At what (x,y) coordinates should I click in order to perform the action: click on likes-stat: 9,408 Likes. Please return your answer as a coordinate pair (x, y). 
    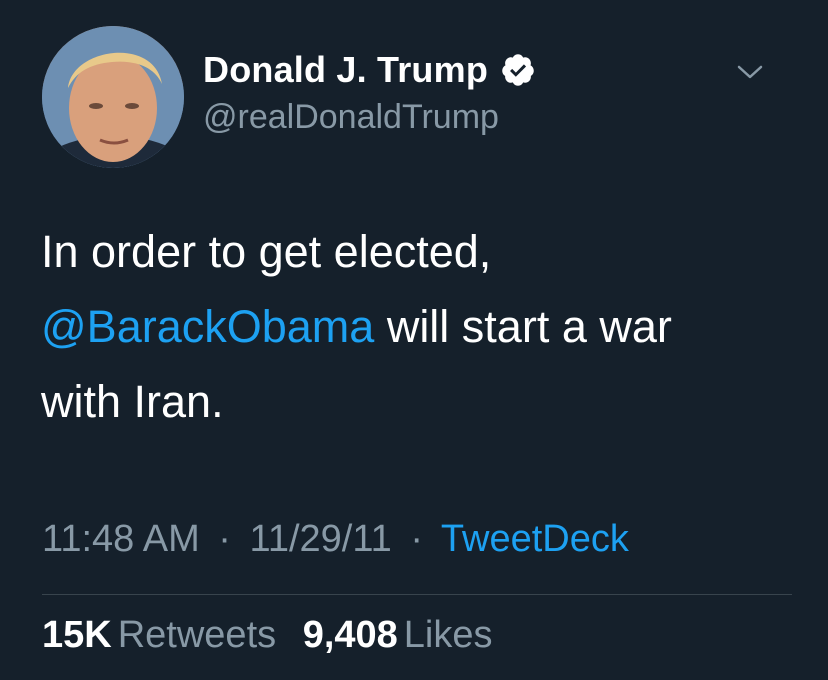
    Looking at the image, I should click on (398, 635).